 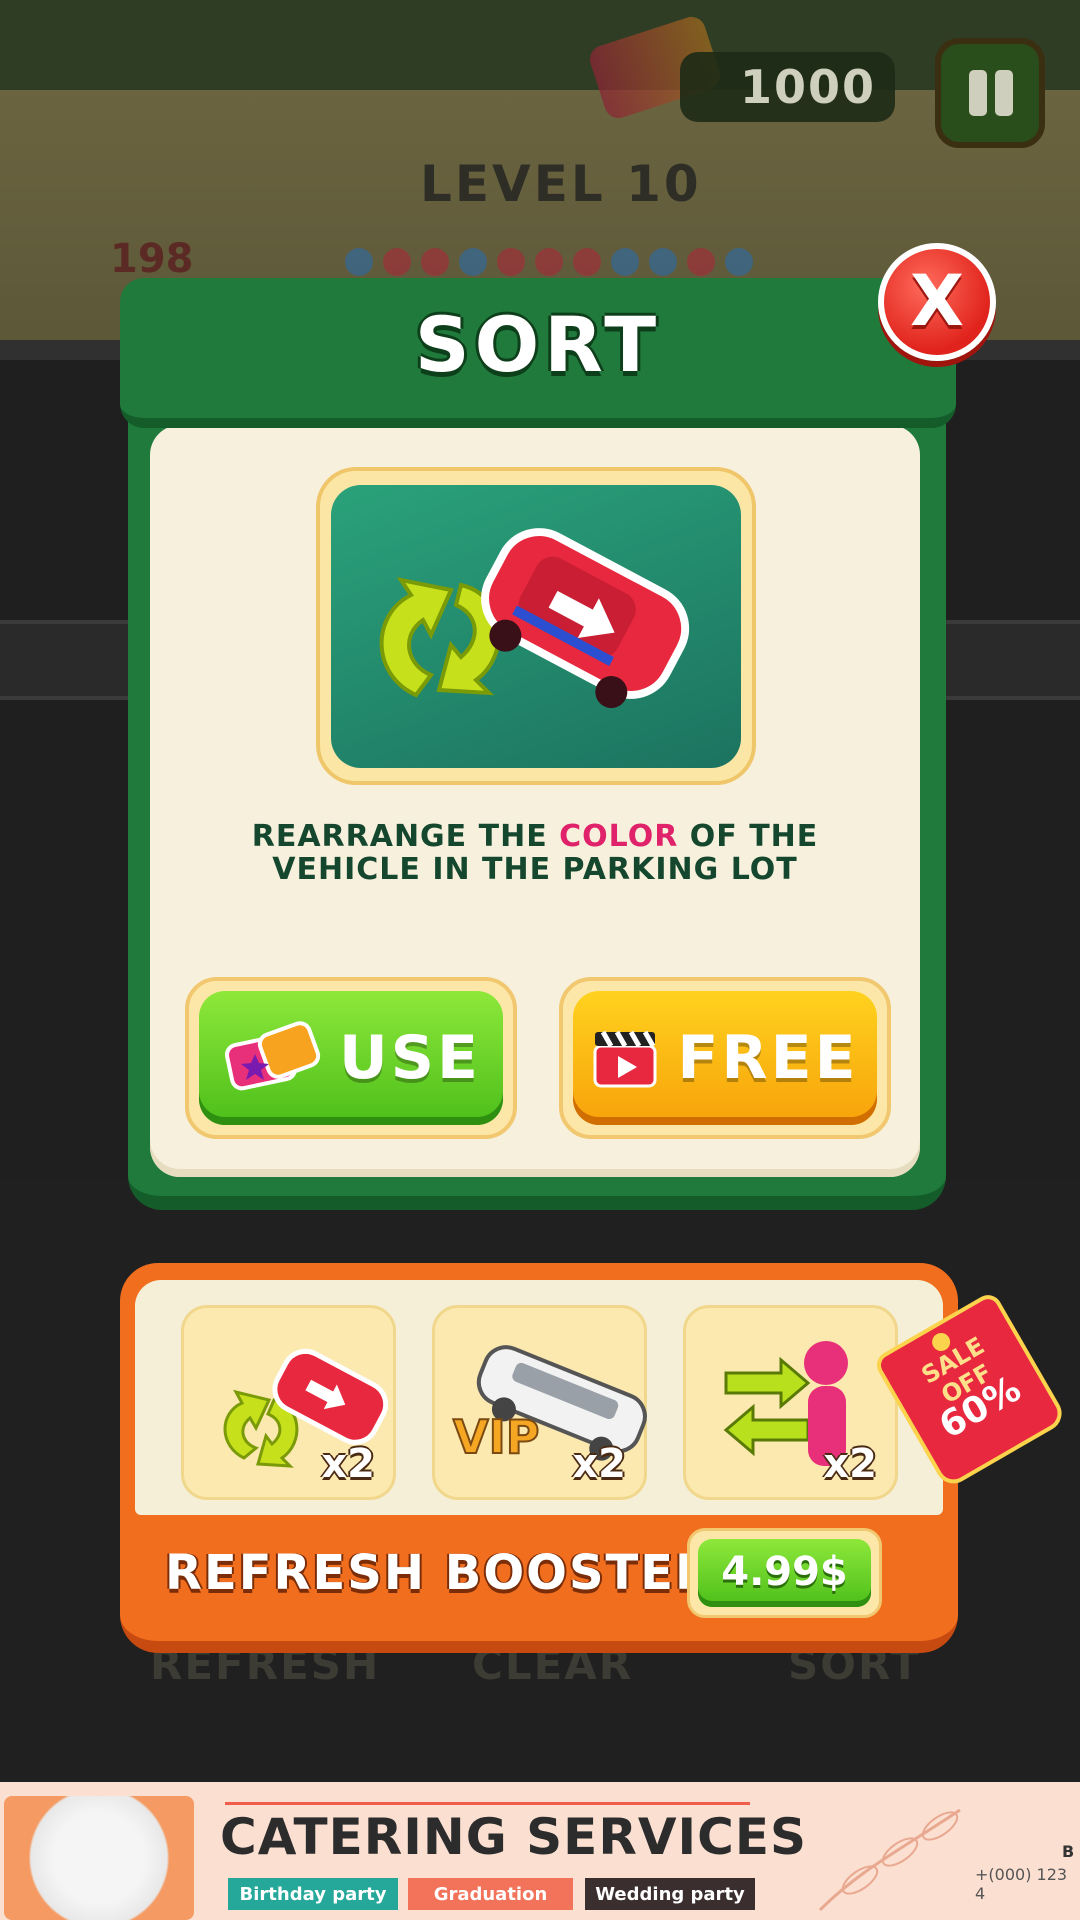 I want to click on pause-button, so click(x=990, y=93).